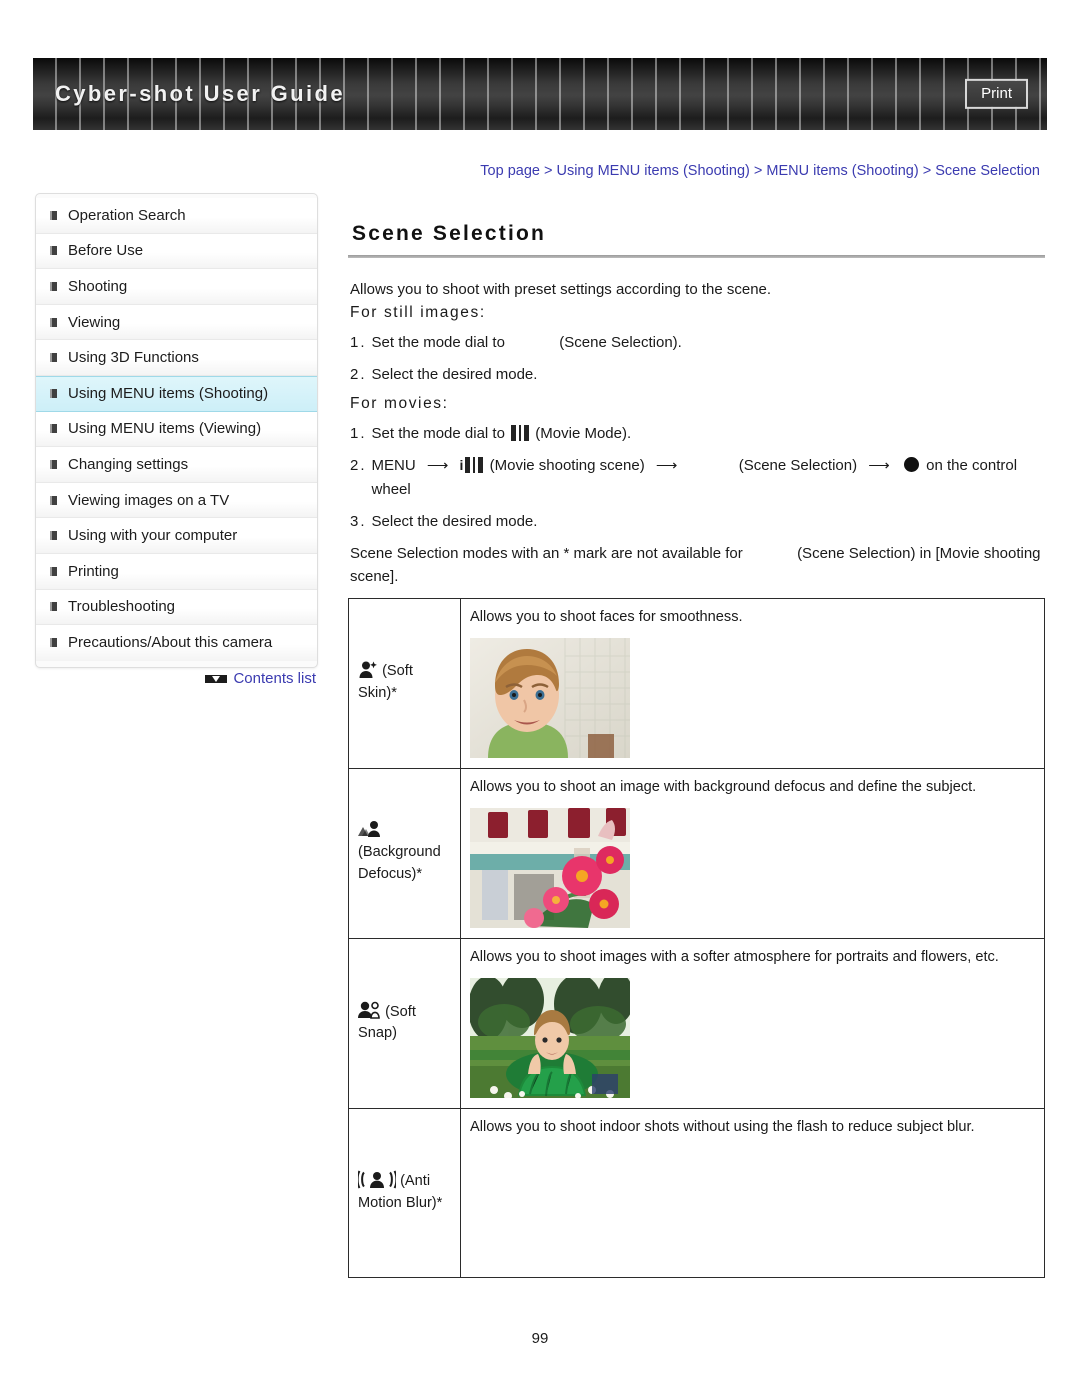 Image resolution: width=1080 pixels, height=1397 pixels. What do you see at coordinates (358, 342) in the screenshot?
I see `step-number: 1.` at bounding box center [358, 342].